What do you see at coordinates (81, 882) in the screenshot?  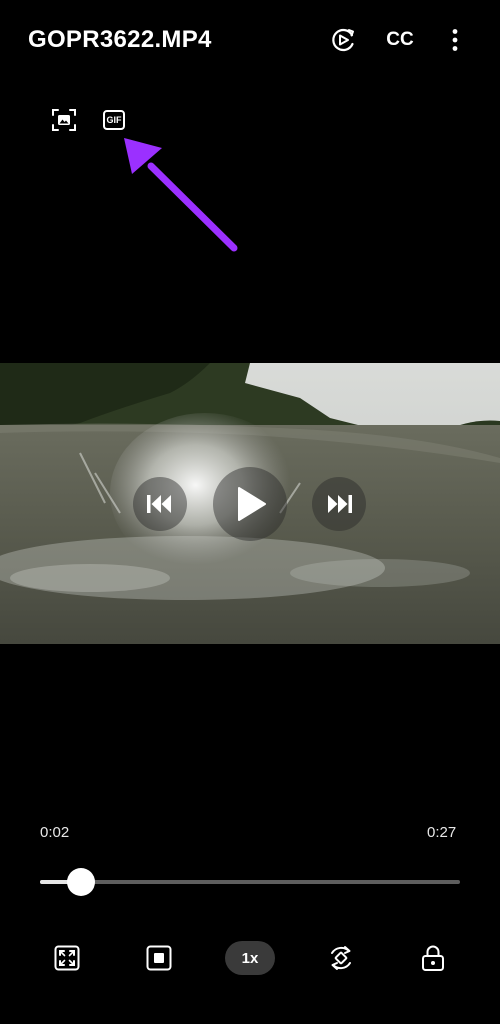 I see `seek-bar-thumb` at bounding box center [81, 882].